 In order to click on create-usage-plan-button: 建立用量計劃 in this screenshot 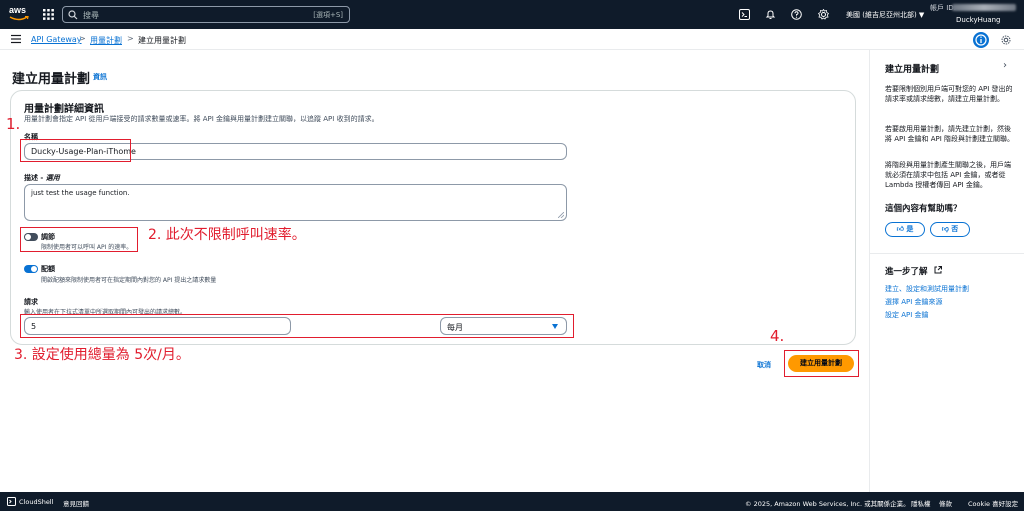, I will do `click(821, 363)`.